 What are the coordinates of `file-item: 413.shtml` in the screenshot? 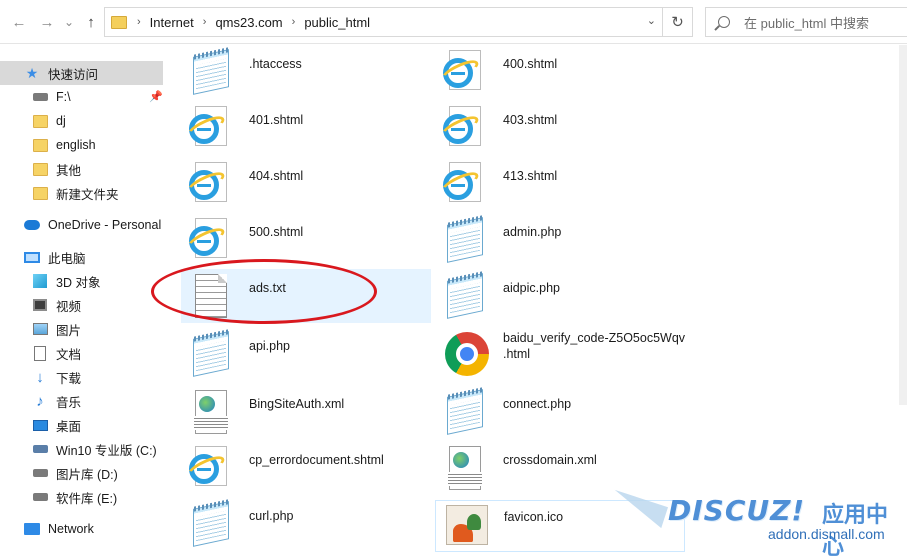 It's located at (560, 185).